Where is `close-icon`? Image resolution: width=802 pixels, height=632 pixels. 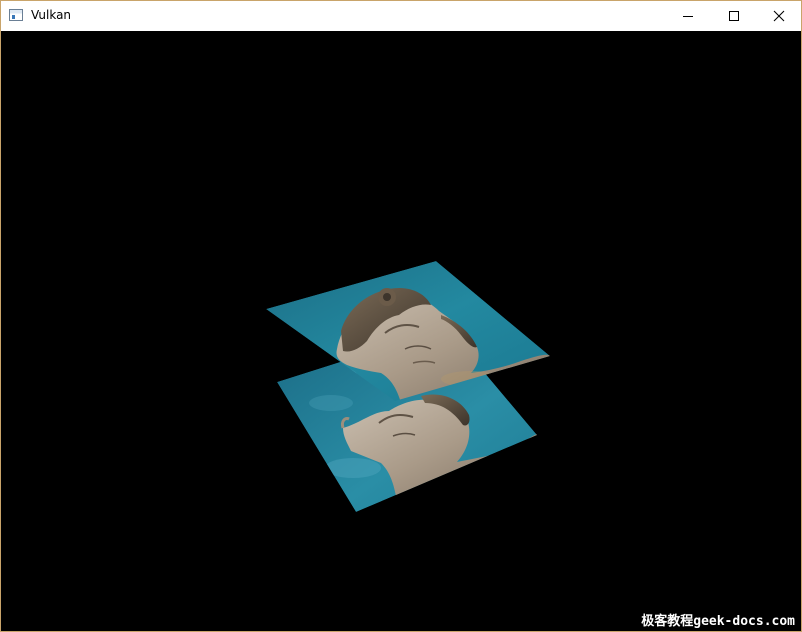
close-icon is located at coordinates (779, 16).